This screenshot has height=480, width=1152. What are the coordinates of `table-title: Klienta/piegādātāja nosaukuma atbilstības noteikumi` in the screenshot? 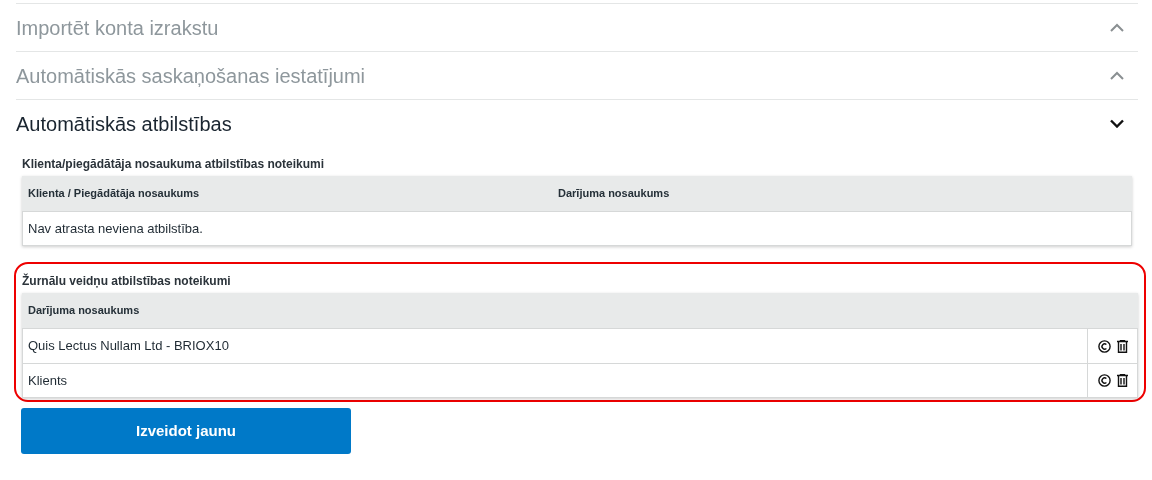 It's located at (173, 164).